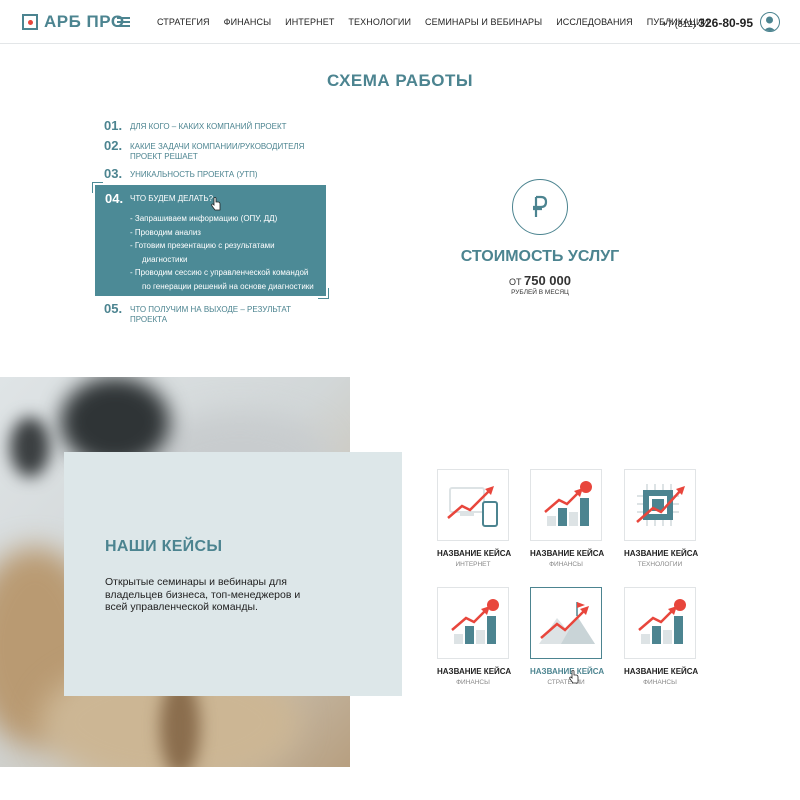 The width and height of the screenshot is (800, 800). I want to click on step-detail-item: - Готовим презентацию с результатами, so click(202, 245).